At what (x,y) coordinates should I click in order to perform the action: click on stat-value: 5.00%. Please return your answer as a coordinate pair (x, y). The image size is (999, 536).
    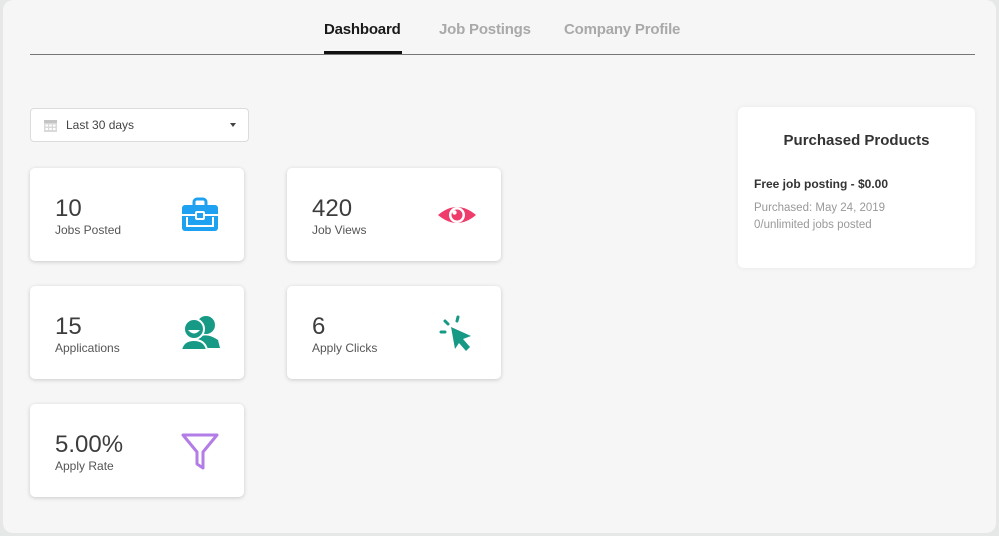
    Looking at the image, I should click on (89, 444).